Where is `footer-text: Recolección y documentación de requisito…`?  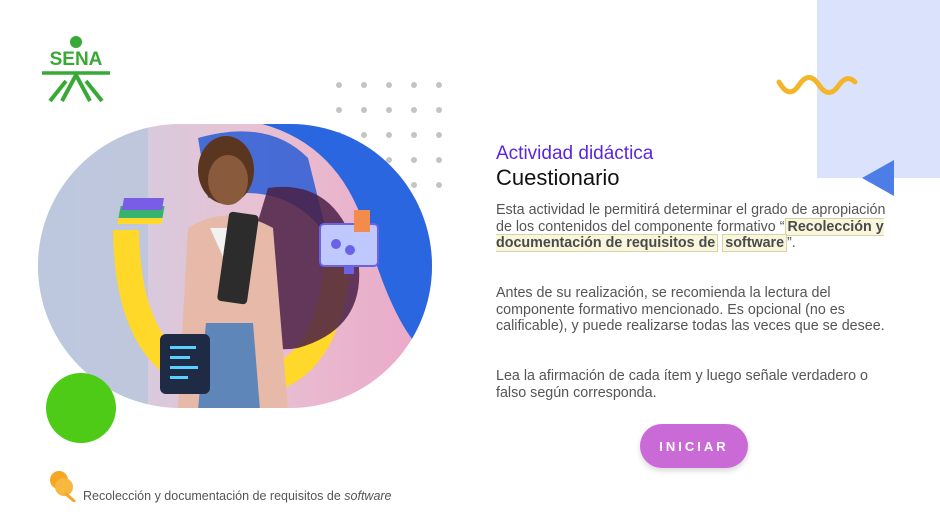
footer-text: Recolección y documentación de requisito… is located at coordinates (214, 496).